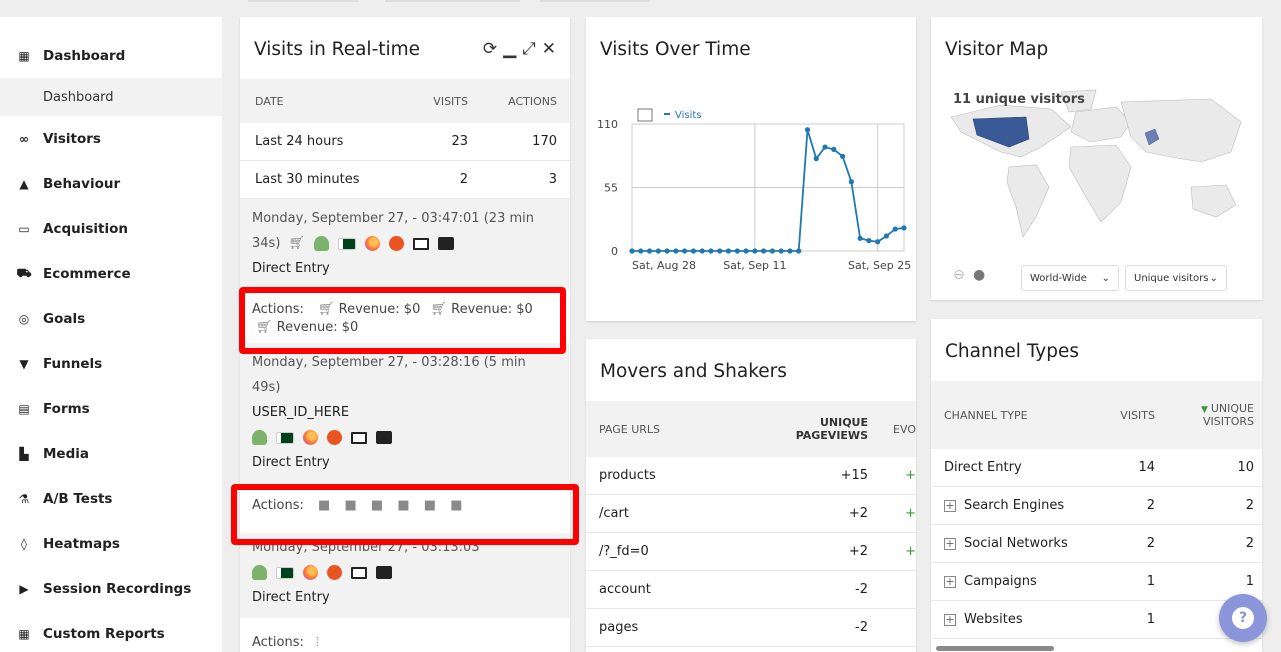 This screenshot has width=1281, height=652. I want to click on sidebar-item-dashboard: ▦ Dashboard, so click(111, 55).